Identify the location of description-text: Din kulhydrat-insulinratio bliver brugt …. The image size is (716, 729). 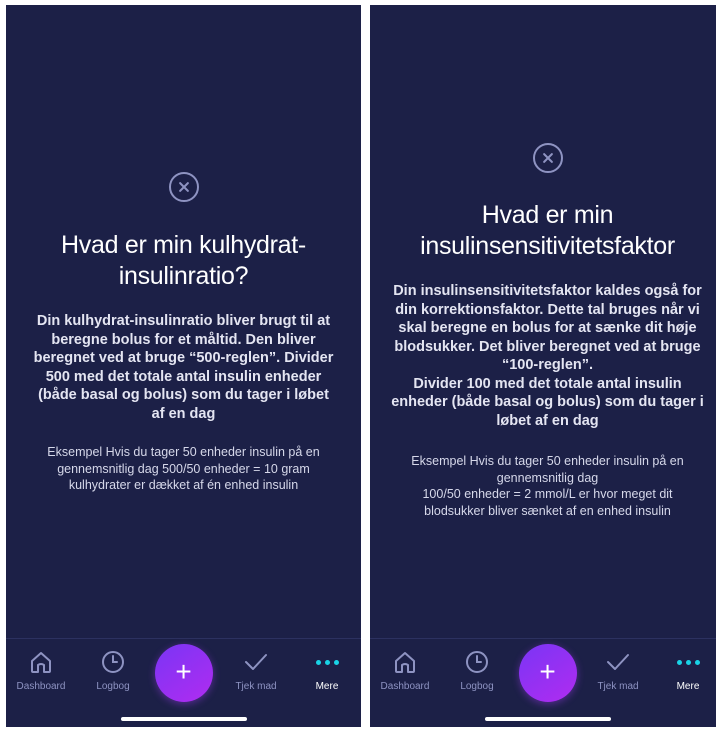
(183, 367).